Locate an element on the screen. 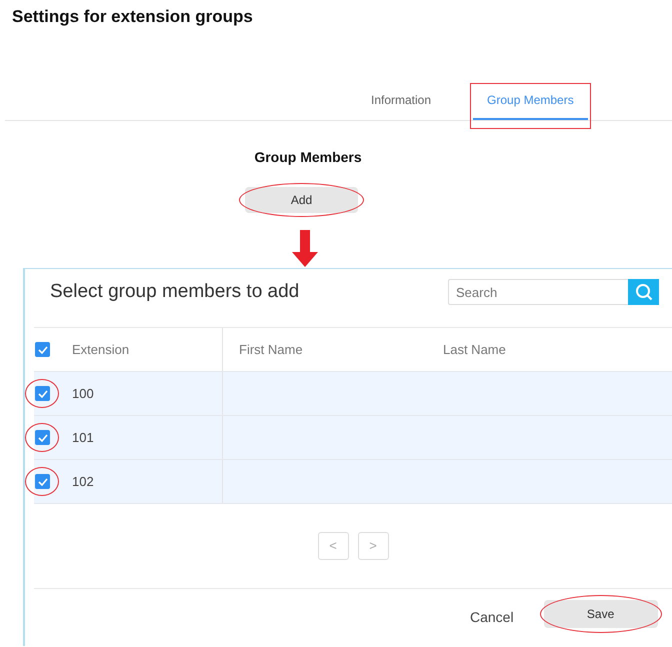 The height and width of the screenshot is (647, 672). down-arrow-icon is located at coordinates (305, 248).